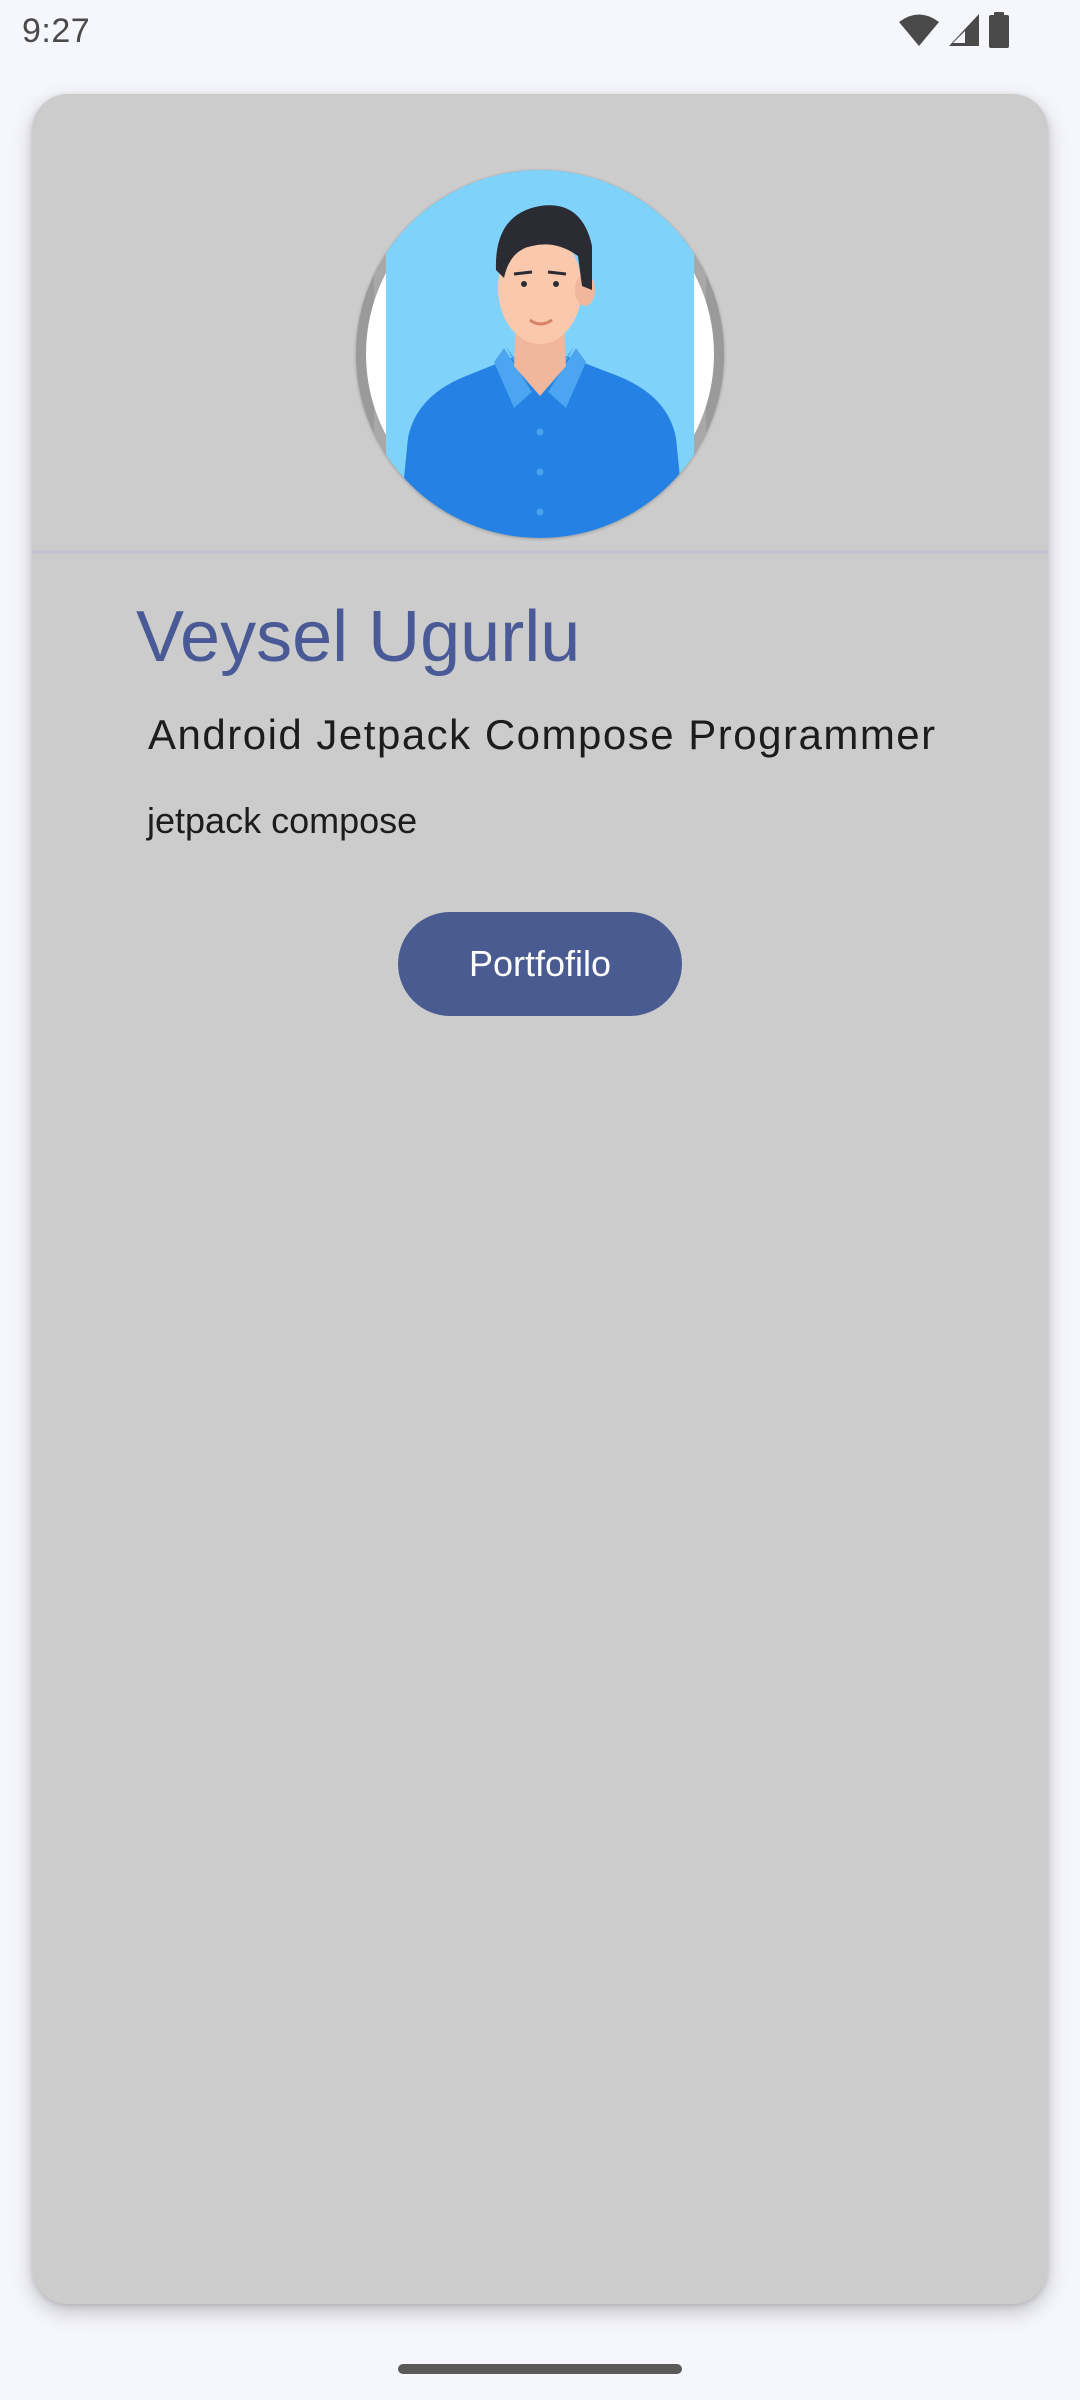 This screenshot has width=1080, height=2400. I want to click on cell-signal-icon, so click(964, 32).